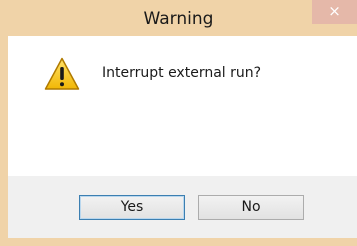  What do you see at coordinates (132, 207) in the screenshot?
I see `yes-button: Yes` at bounding box center [132, 207].